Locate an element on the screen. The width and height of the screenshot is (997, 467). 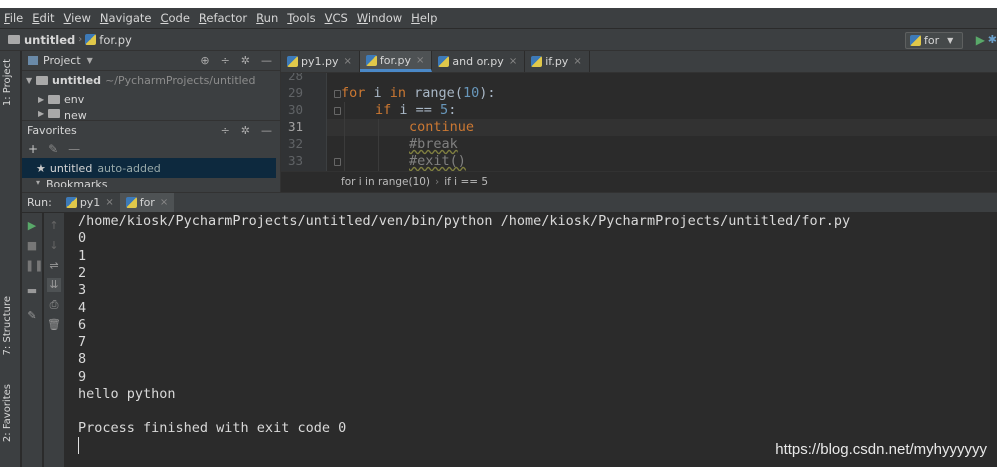
tab-label: py1.py is located at coordinates (320, 61).